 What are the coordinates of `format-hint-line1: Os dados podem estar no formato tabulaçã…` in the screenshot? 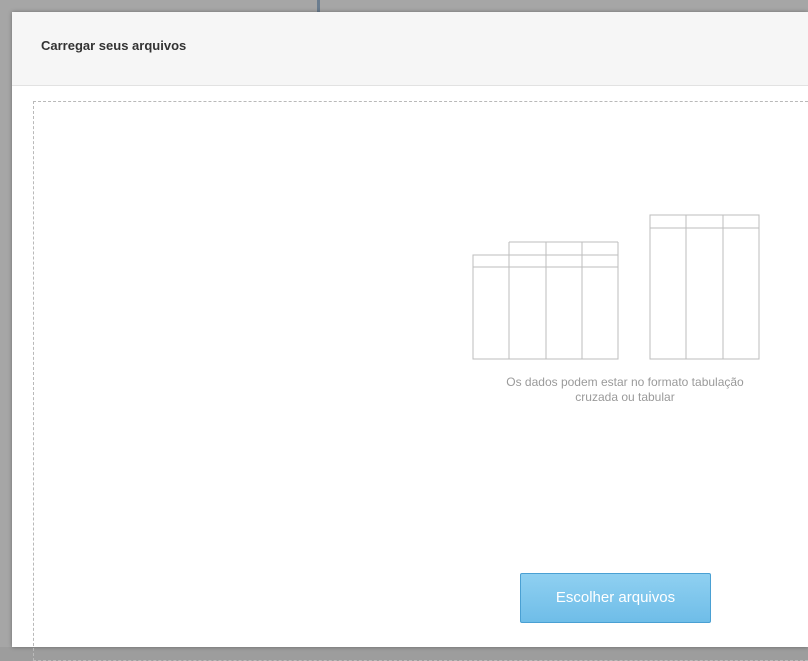 It's located at (625, 382).